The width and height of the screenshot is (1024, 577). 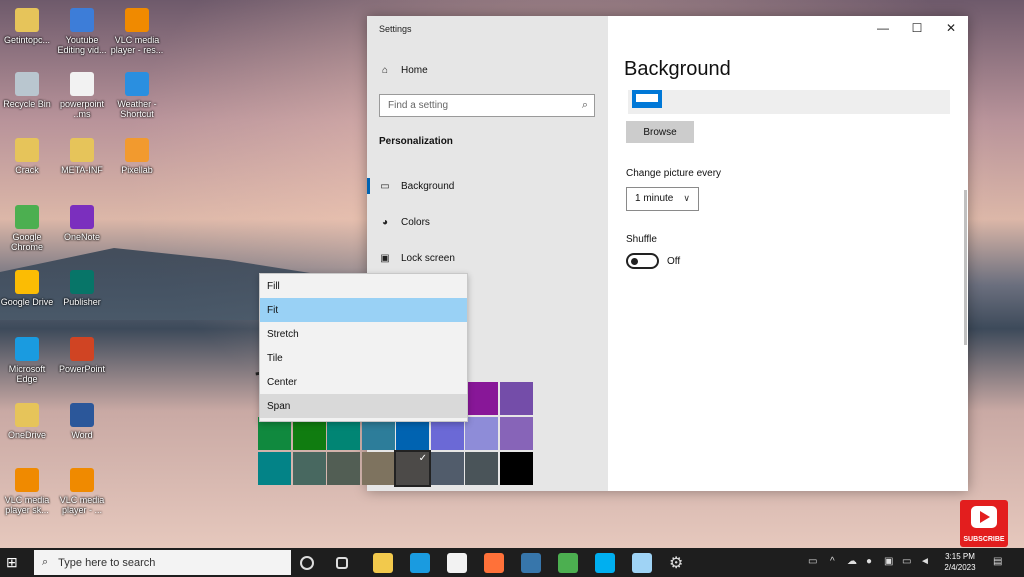 I want to click on change-picture-value: 1 minute, so click(x=654, y=198).